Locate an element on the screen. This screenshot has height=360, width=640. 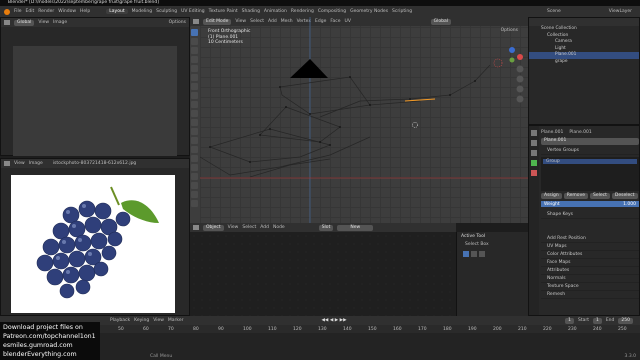
select-mode-subtract-icon is located at coordinates (482, 254).